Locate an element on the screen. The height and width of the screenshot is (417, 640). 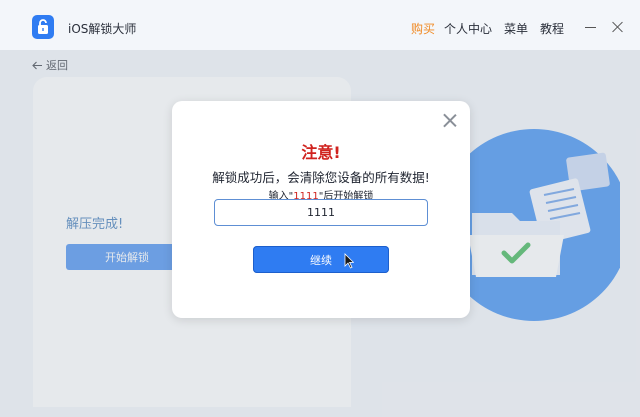
app-logo-icon is located at coordinates (43, 27).